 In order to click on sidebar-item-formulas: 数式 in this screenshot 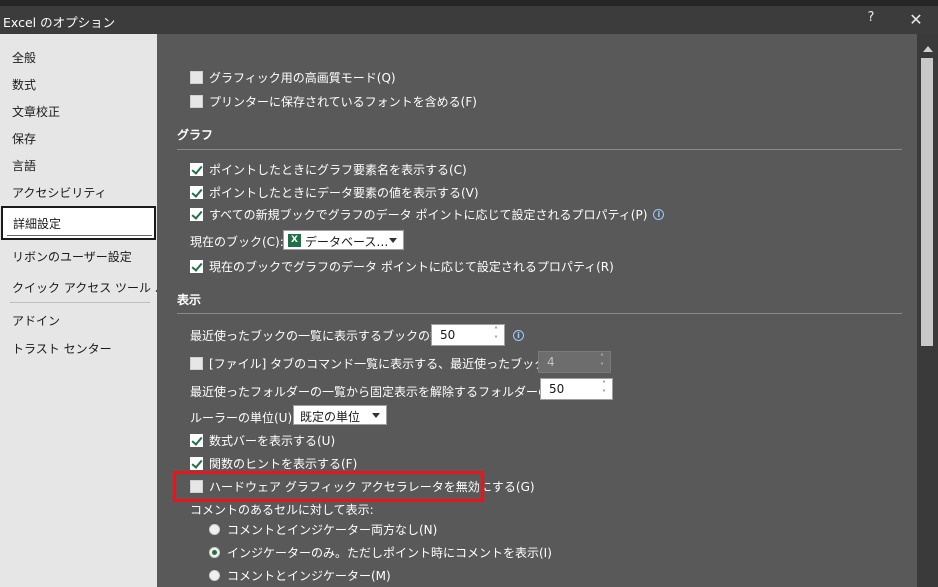, I will do `click(24, 84)`.